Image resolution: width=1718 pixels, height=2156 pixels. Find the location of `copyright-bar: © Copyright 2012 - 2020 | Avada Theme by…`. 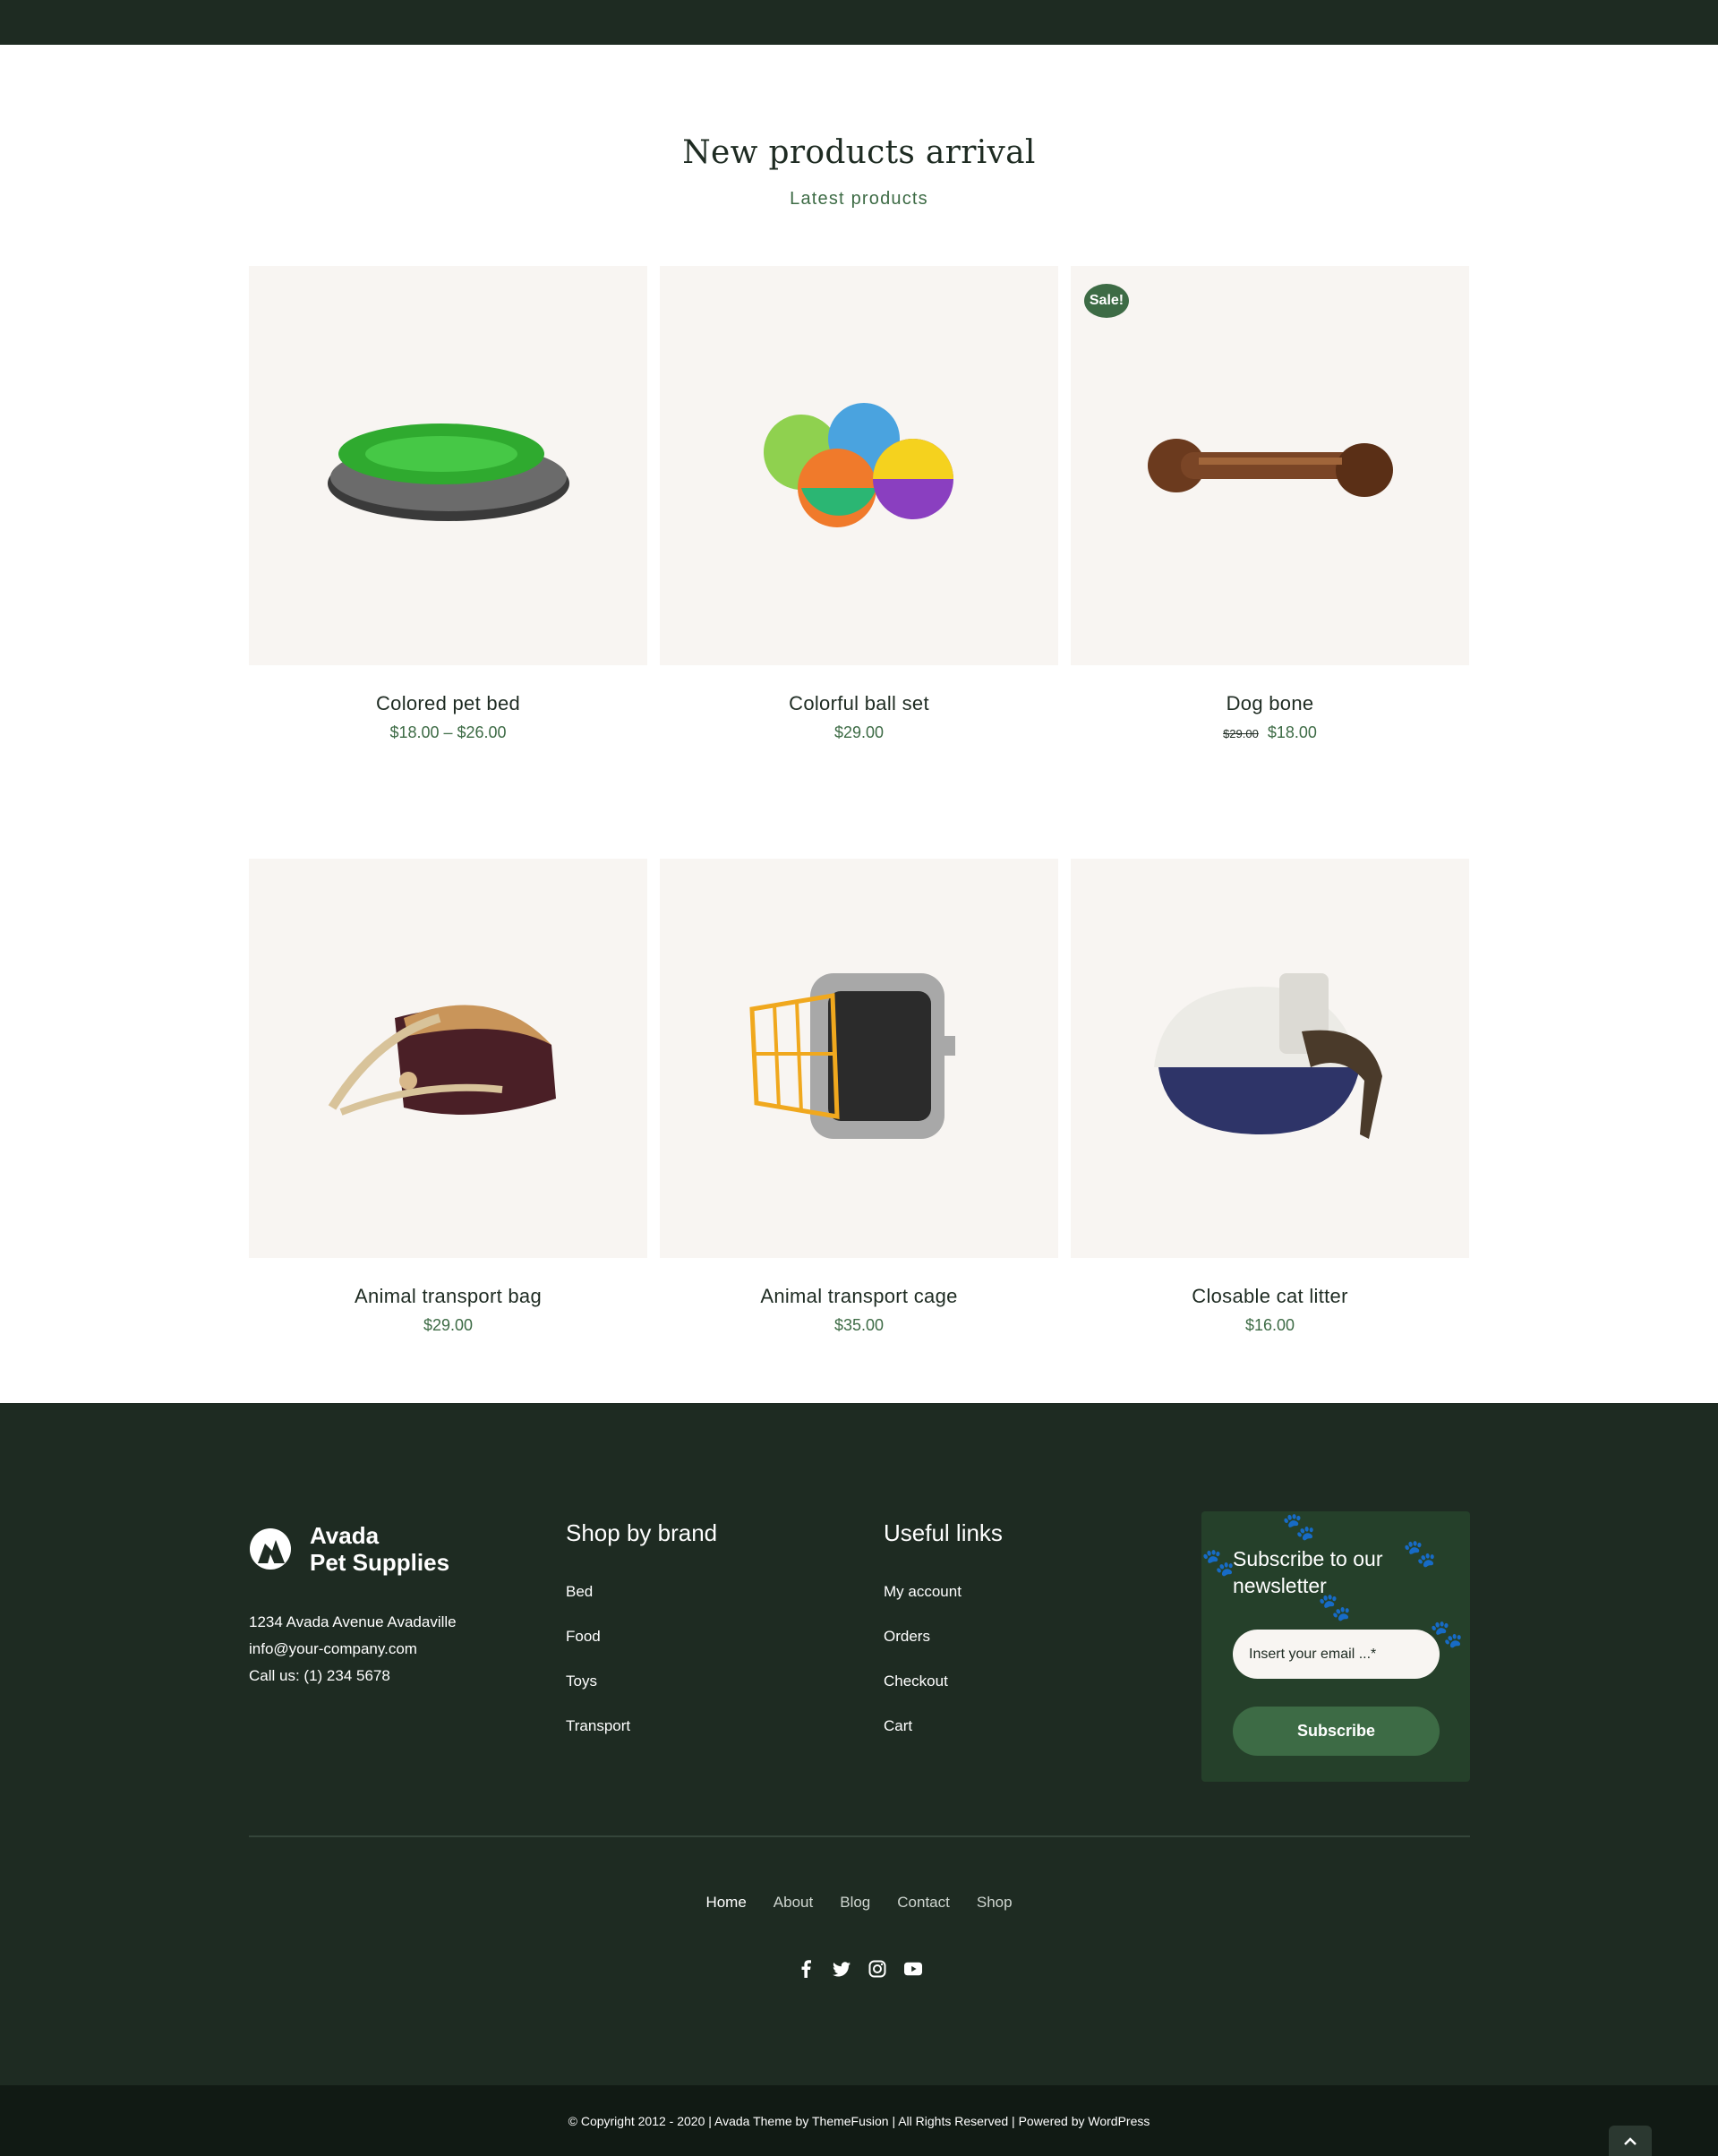

copyright-bar: © Copyright 2012 - 2020 | Avada Theme by… is located at coordinates (859, 2120).